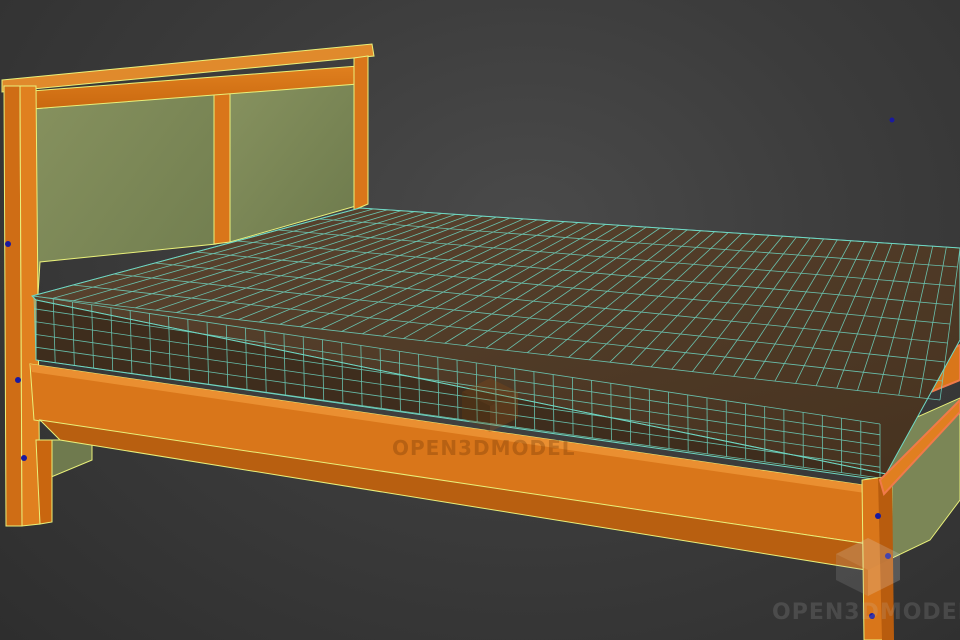 Image resolution: width=960 pixels, height=640 pixels. I want to click on watermark-center: OPEN3DMODEL, so click(484, 448).